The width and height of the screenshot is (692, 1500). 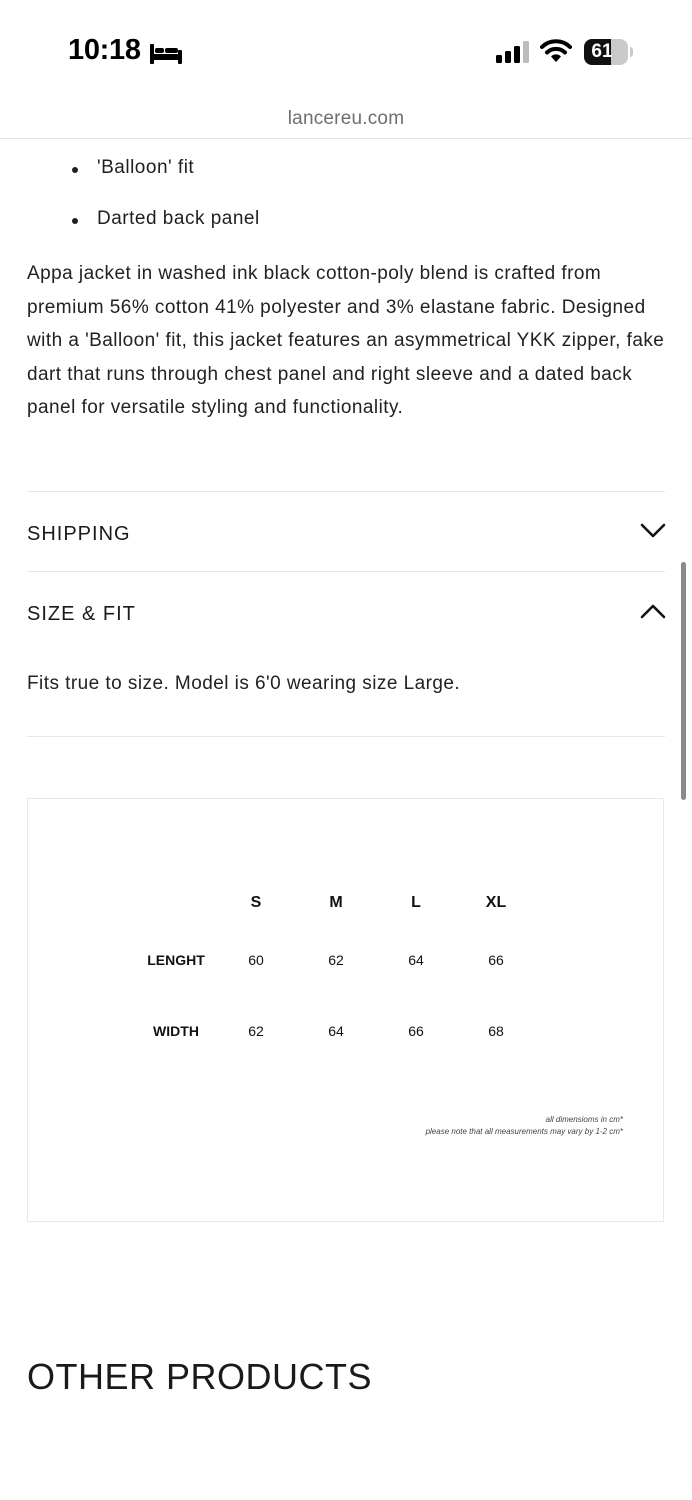 I want to click on shipping-accordion-title: SHIPPING, so click(x=79, y=534).